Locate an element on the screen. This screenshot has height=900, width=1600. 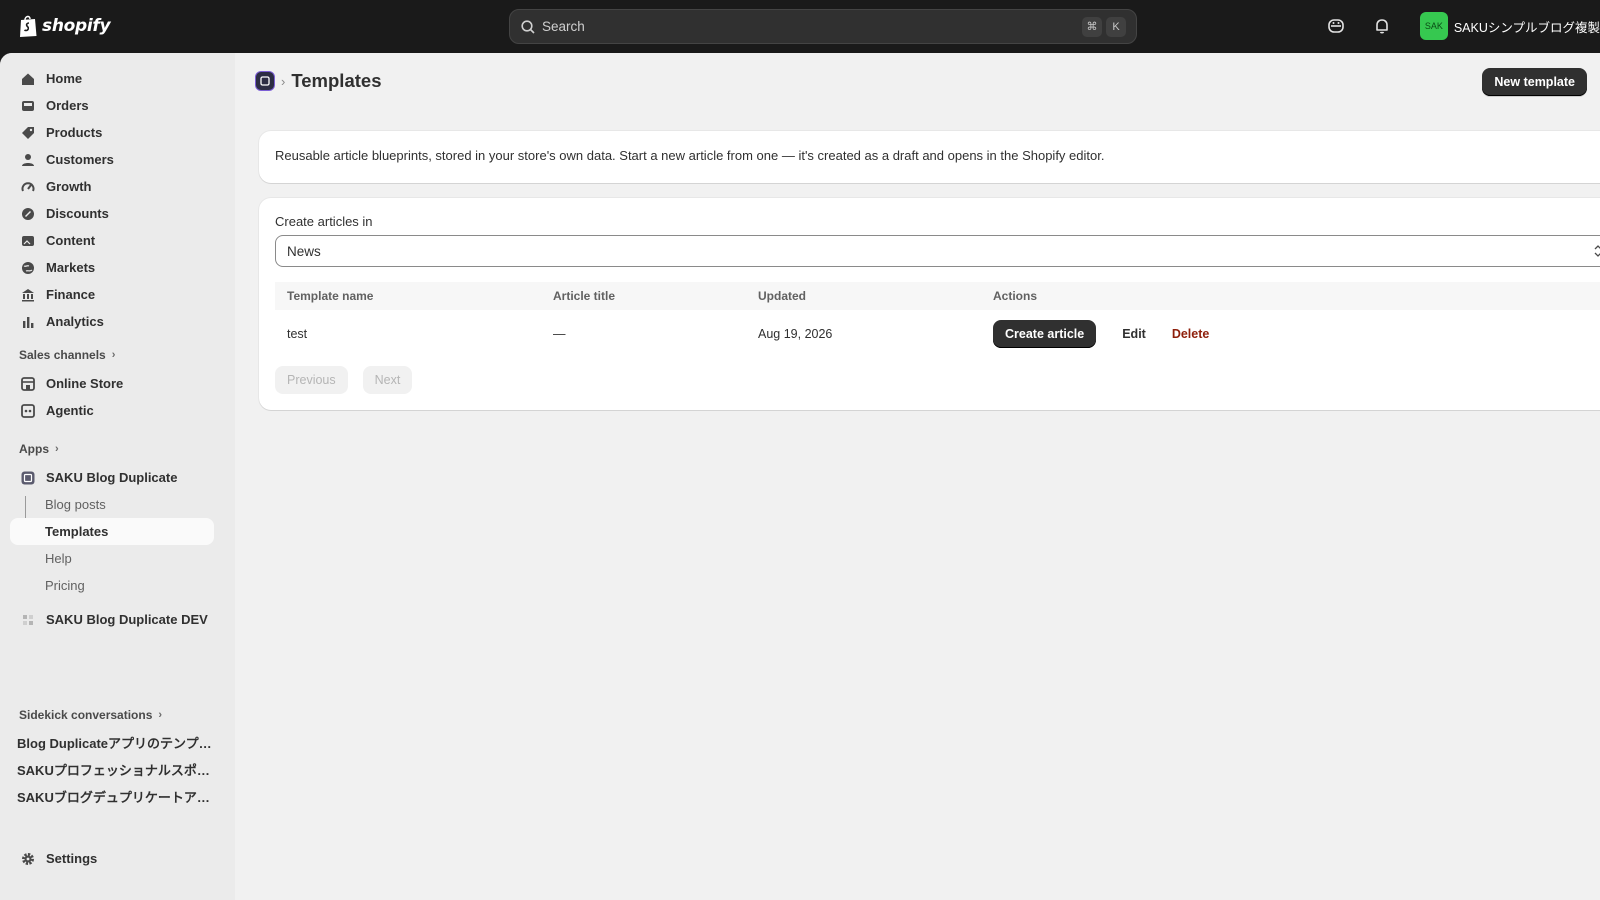
sidekick-conversations-label: Sidekick conversations is located at coordinates (86, 715).